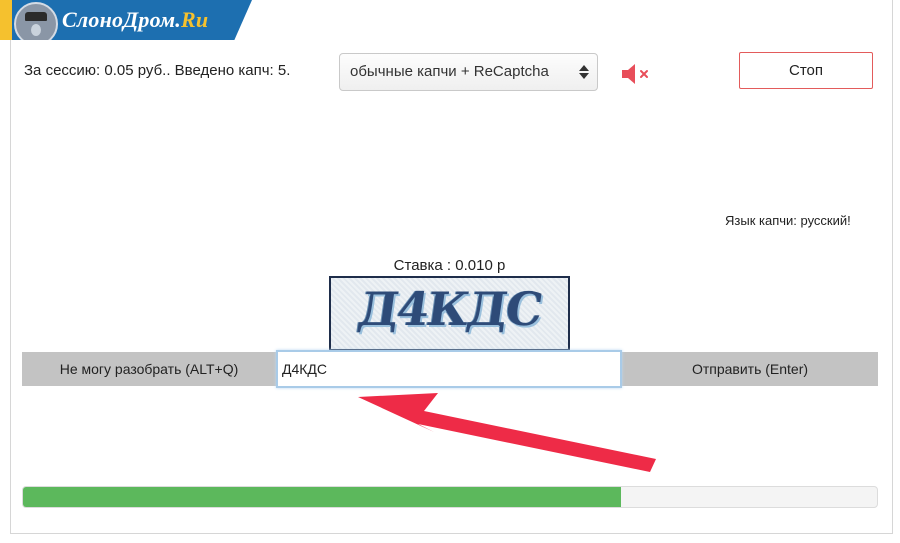  I want to click on captcha-mode-select: обычные капчи + ReCaptcha, so click(468, 72).